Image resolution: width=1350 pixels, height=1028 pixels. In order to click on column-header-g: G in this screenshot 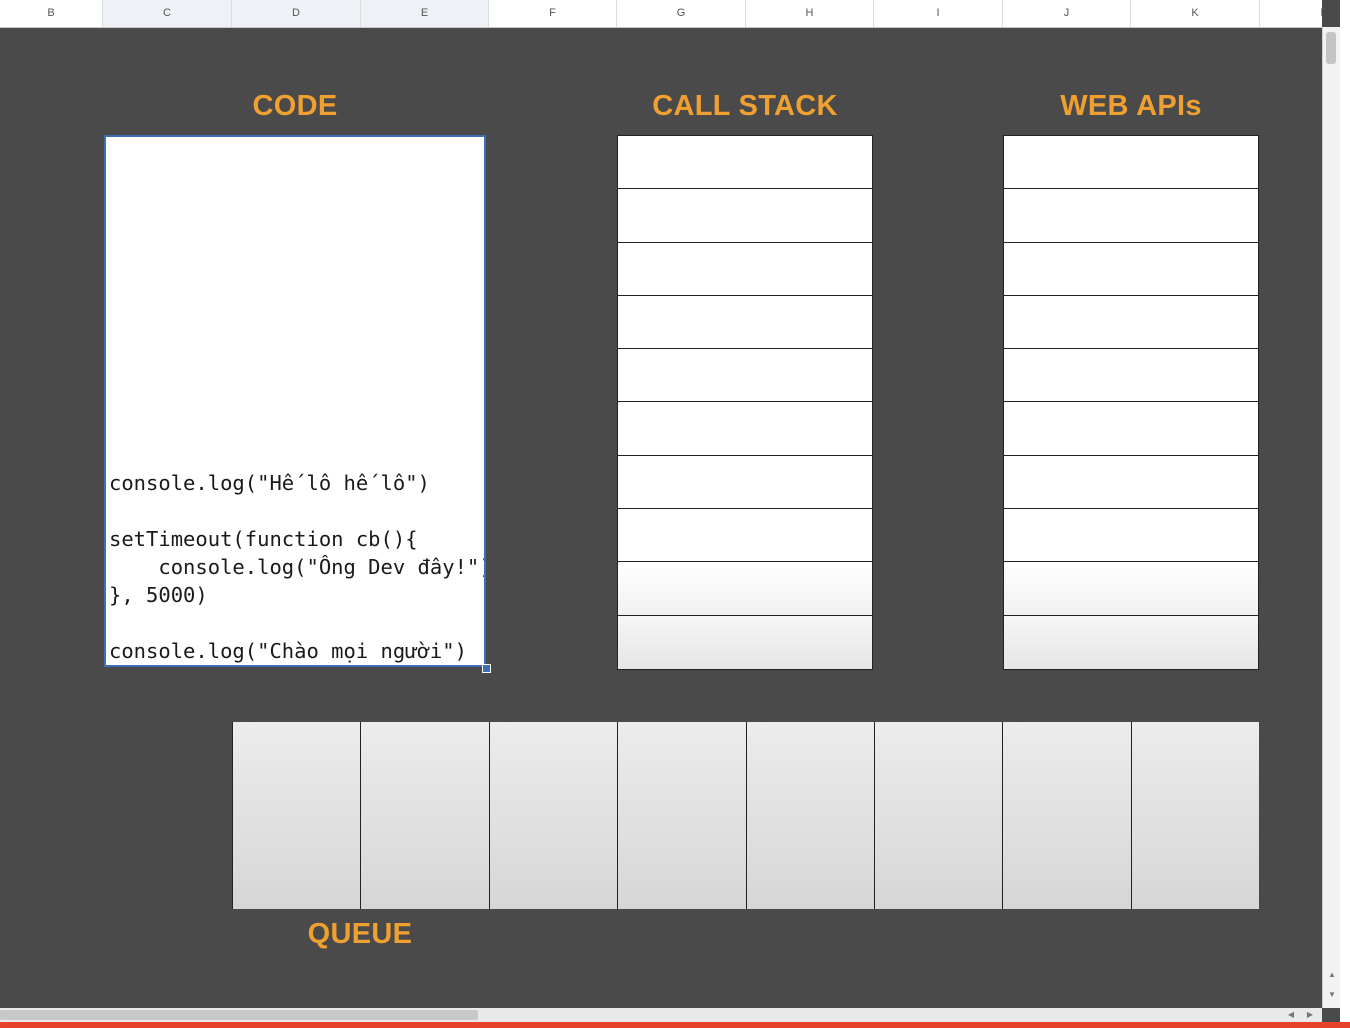, I will do `click(681, 13)`.